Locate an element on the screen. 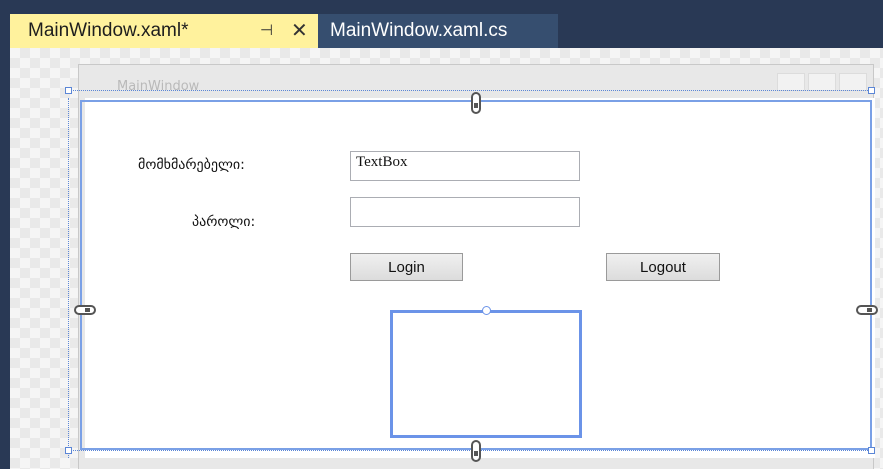  close-window-button is located at coordinates (853, 82).